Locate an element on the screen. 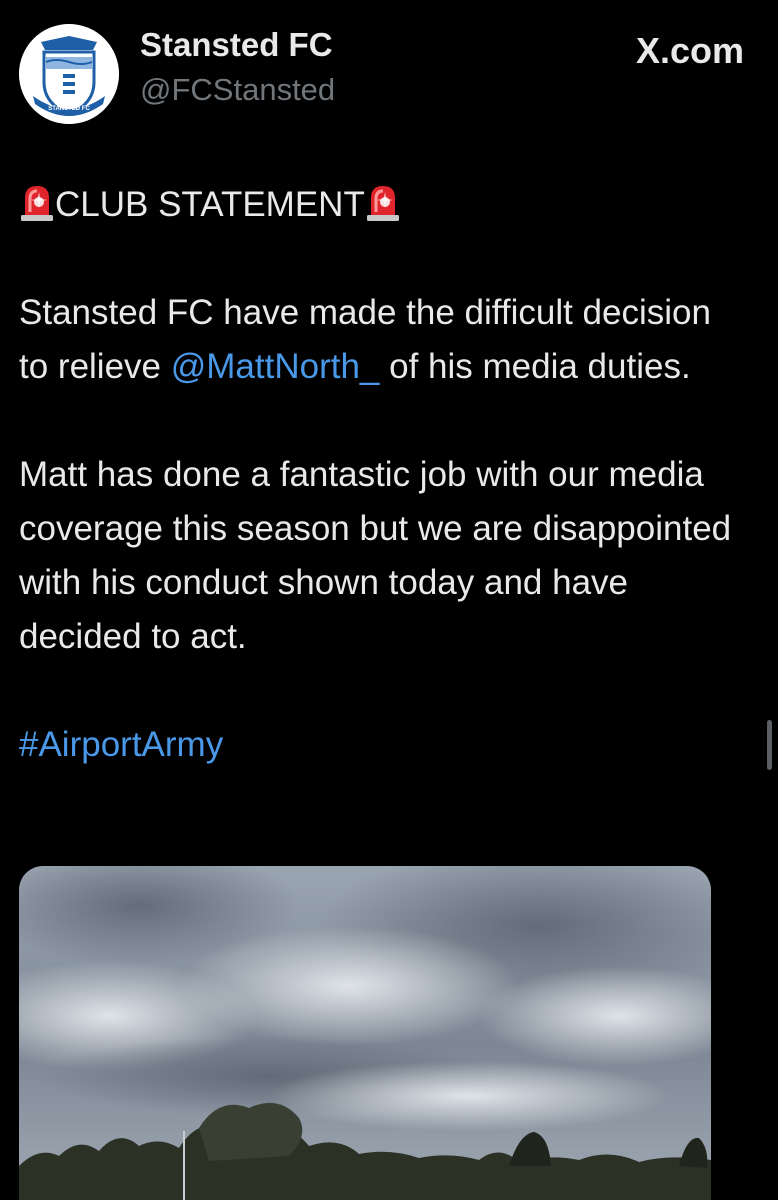 The width and height of the screenshot is (778, 1200). club-crest-icon: STANSTED FC is located at coordinates (69, 74).